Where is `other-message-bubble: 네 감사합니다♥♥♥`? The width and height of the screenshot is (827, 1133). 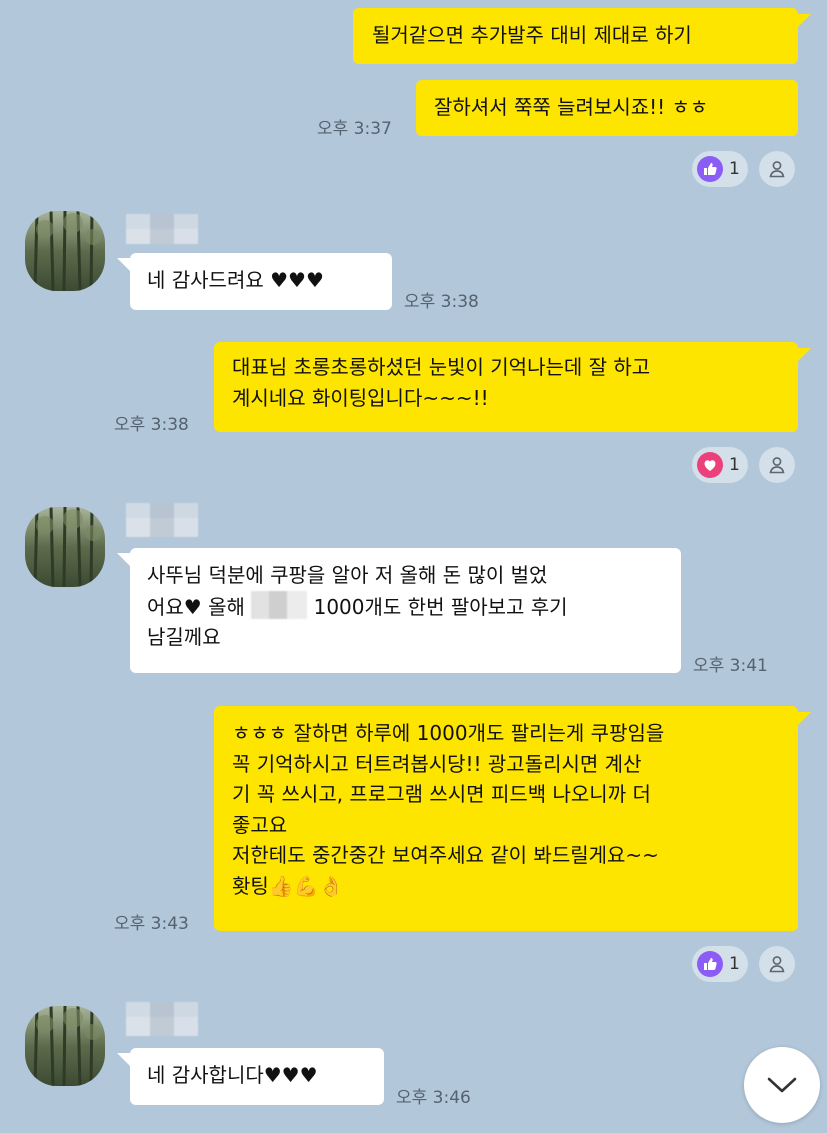 other-message-bubble: 네 감사합니다♥♥♥ is located at coordinates (257, 1076).